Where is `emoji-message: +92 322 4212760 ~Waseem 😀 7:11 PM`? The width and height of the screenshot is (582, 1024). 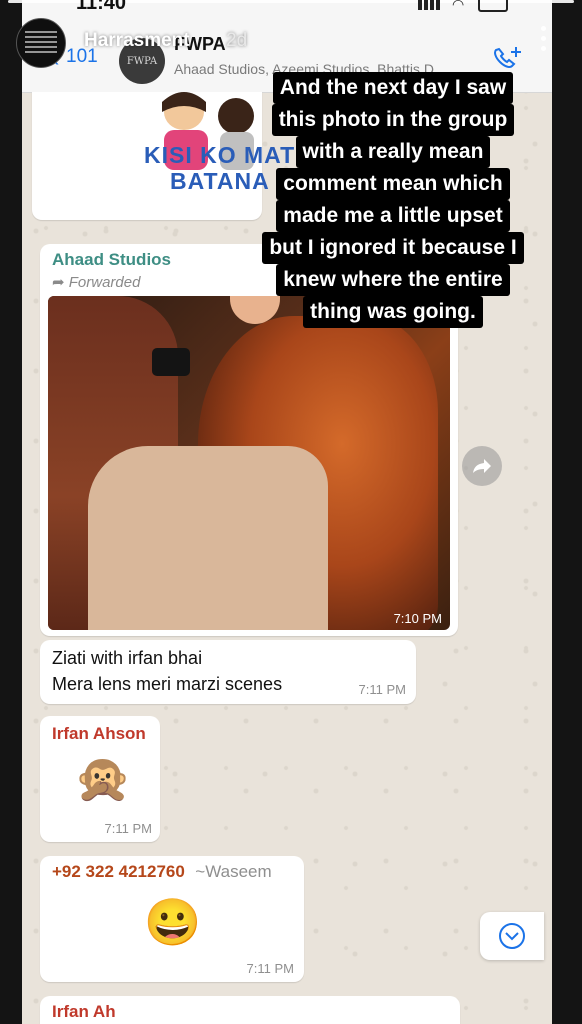 emoji-message: +92 322 4212760 ~Waseem 😀 7:11 PM is located at coordinates (172, 919).